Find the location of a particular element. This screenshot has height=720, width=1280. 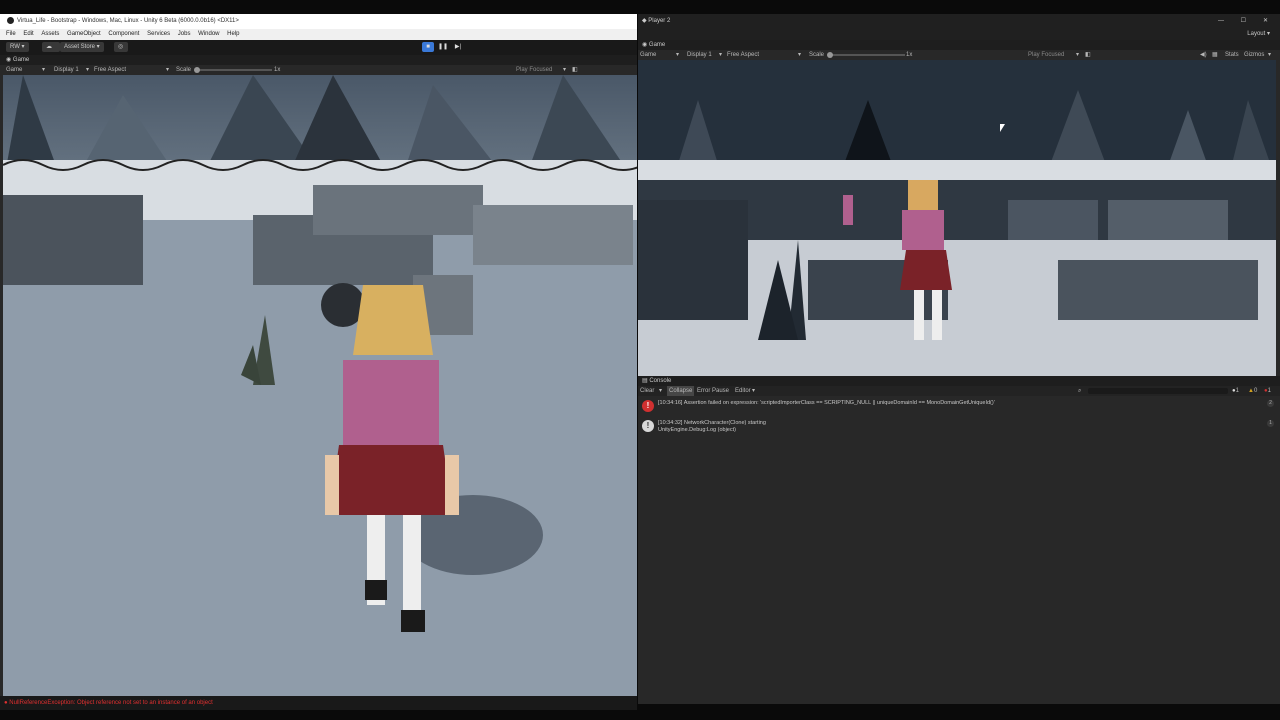

error-icon: ● is located at coordinates (6, 703).